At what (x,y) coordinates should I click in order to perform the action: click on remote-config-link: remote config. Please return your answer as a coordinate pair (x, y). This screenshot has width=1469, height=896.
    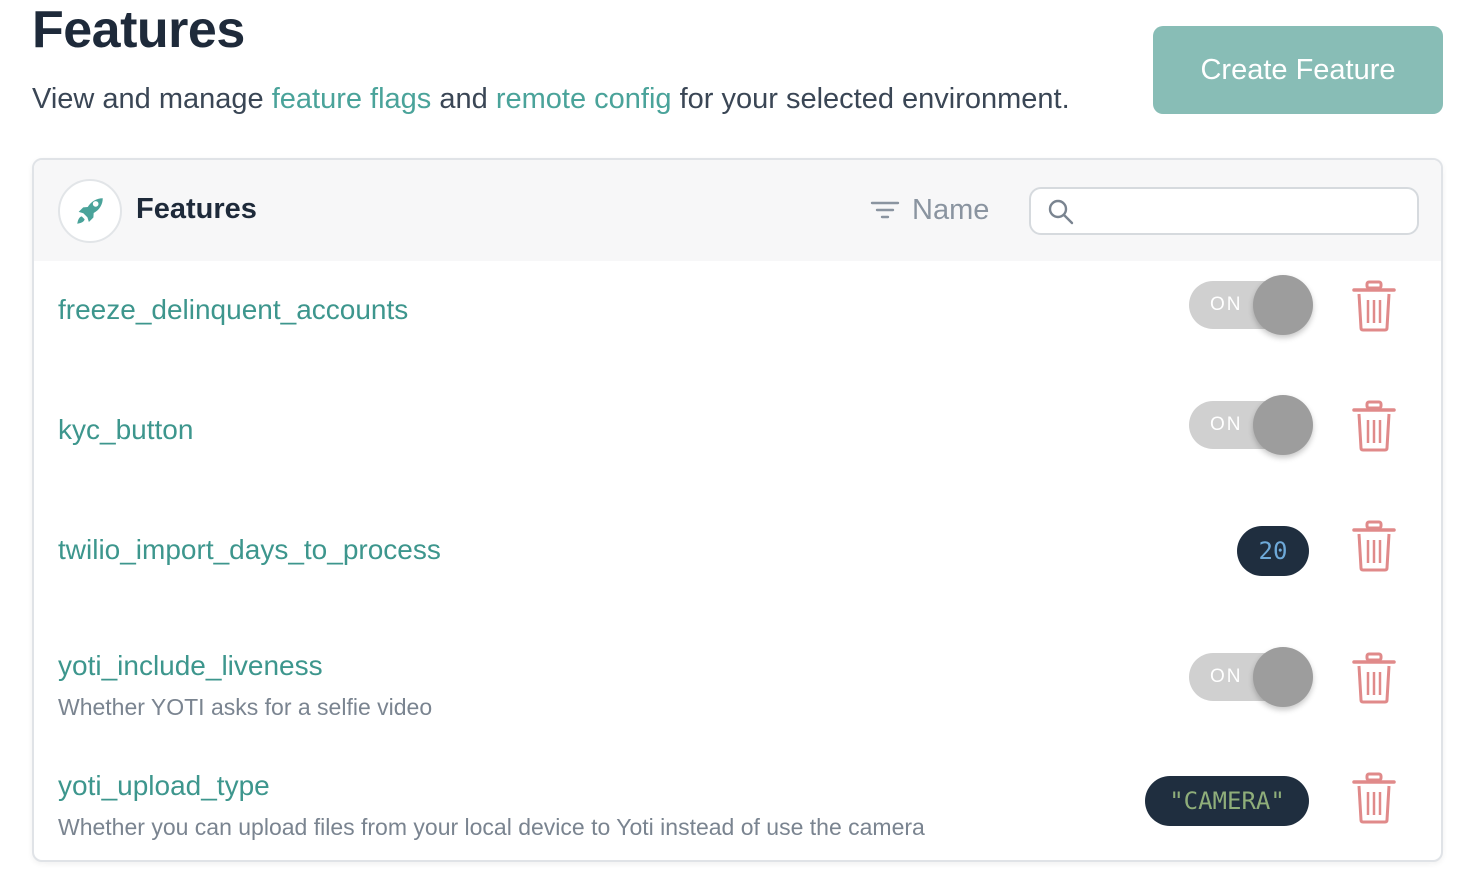
    Looking at the image, I should click on (584, 99).